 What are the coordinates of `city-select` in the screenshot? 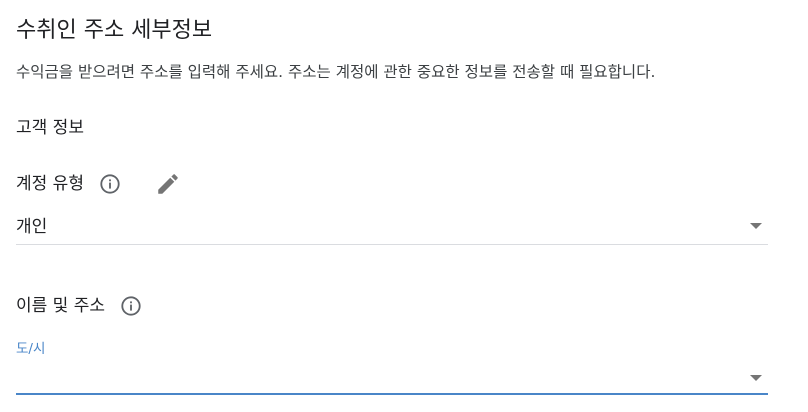 It's located at (392, 378).